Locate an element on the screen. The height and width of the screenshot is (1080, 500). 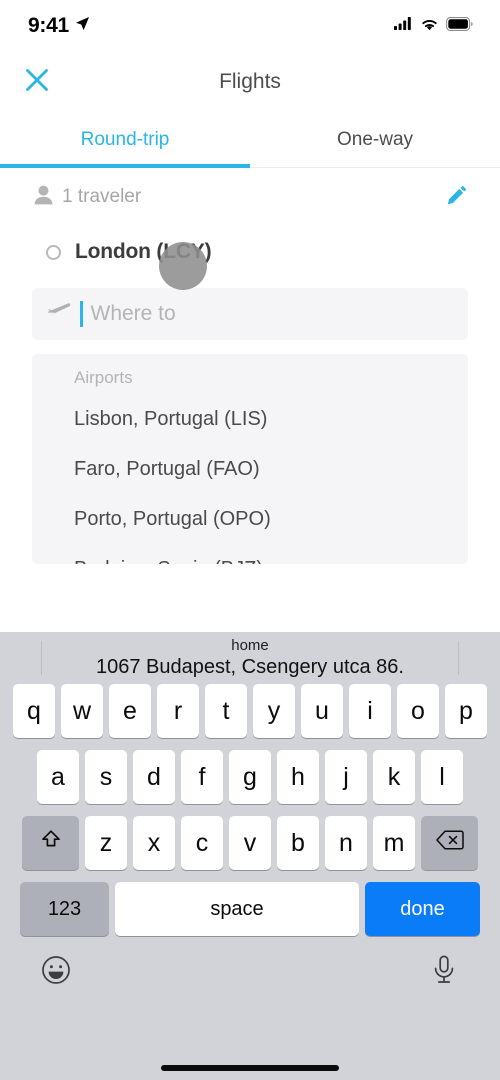
key-p: p is located at coordinates (466, 711).